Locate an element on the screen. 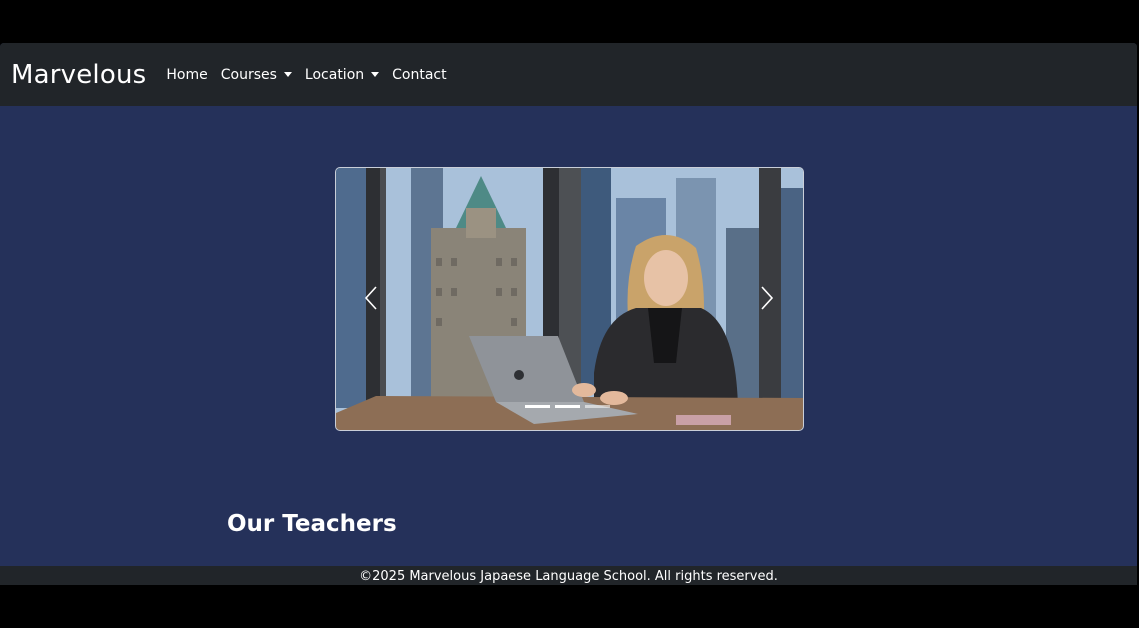 This screenshot has height=628, width=1139. nav-item-label: Contact is located at coordinates (419, 74).